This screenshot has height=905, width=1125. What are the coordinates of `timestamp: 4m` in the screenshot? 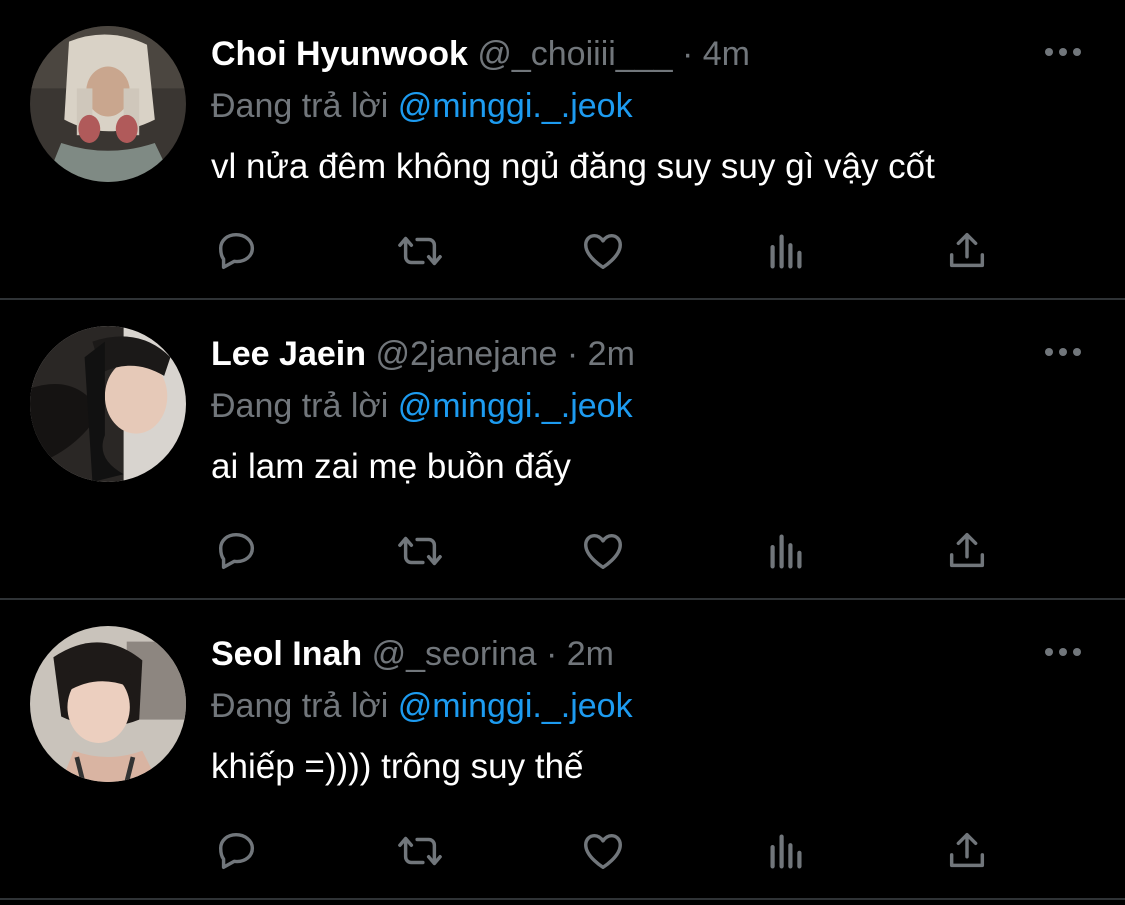 It's located at (726, 54).